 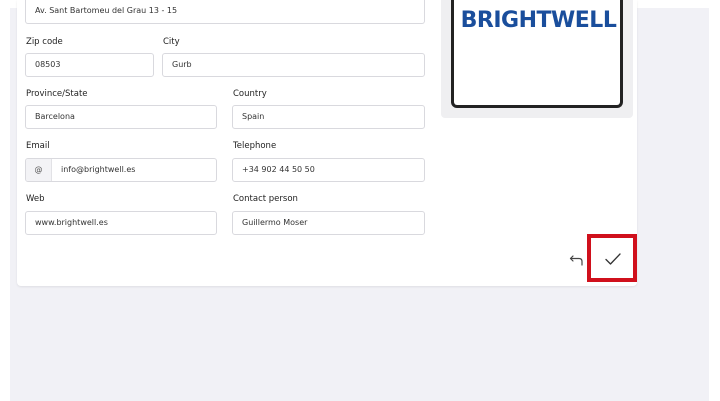 I want to click on province-label: Province/State, so click(x=57, y=94).